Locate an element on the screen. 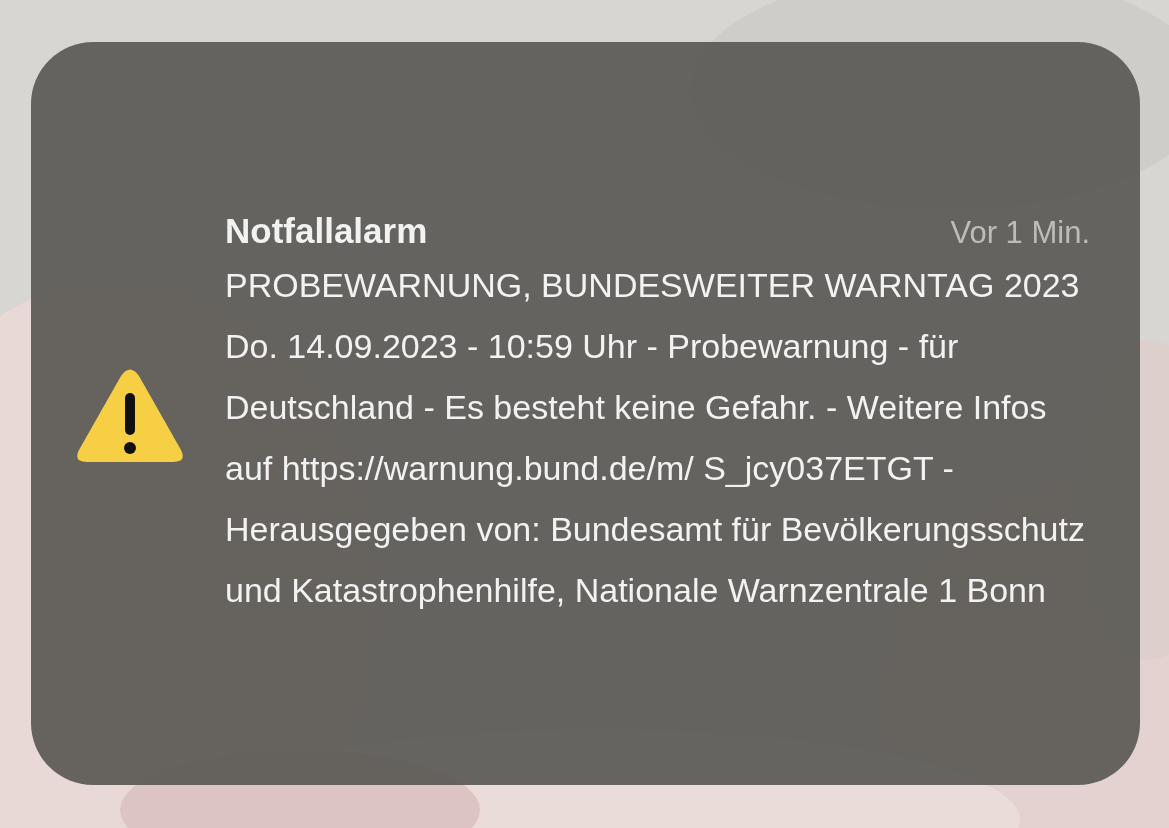 The width and height of the screenshot is (1169, 828). timestamp: Vor 1 Min. is located at coordinates (1020, 232).